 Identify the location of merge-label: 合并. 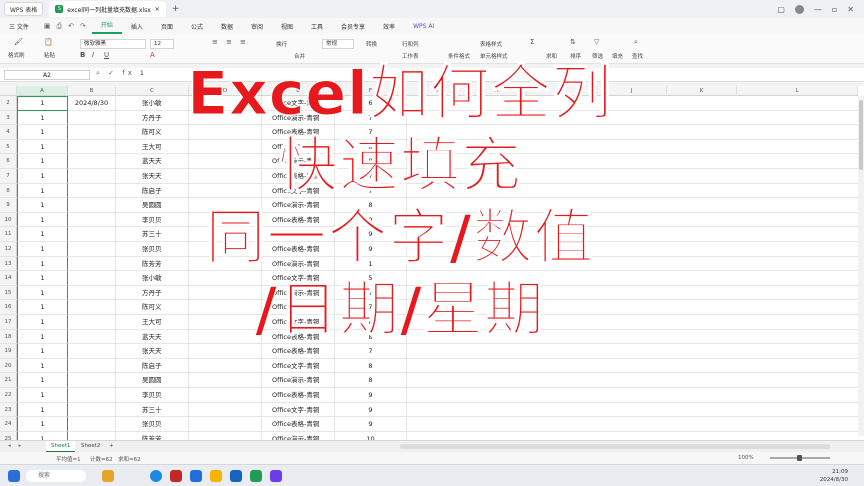
(299, 56).